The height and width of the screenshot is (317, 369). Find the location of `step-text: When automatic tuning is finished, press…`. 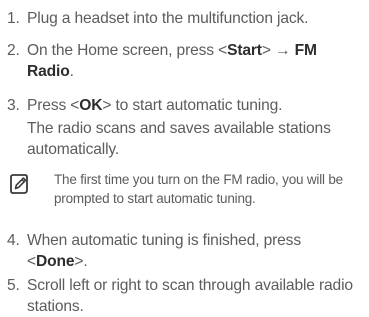

step-text: When automatic tuning is finished, press… is located at coordinates (195, 251).